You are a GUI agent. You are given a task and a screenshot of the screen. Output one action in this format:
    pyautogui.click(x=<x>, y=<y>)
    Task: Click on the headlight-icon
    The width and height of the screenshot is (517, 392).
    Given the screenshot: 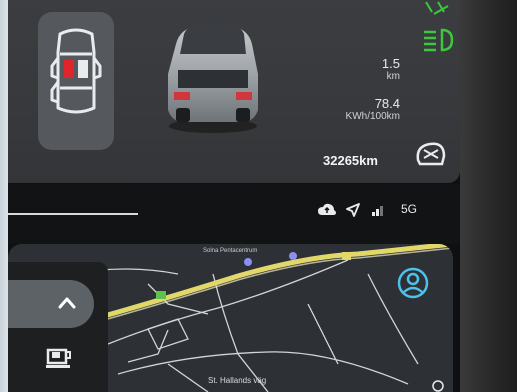 What is the action you would take?
    pyautogui.click(x=439, y=40)
    